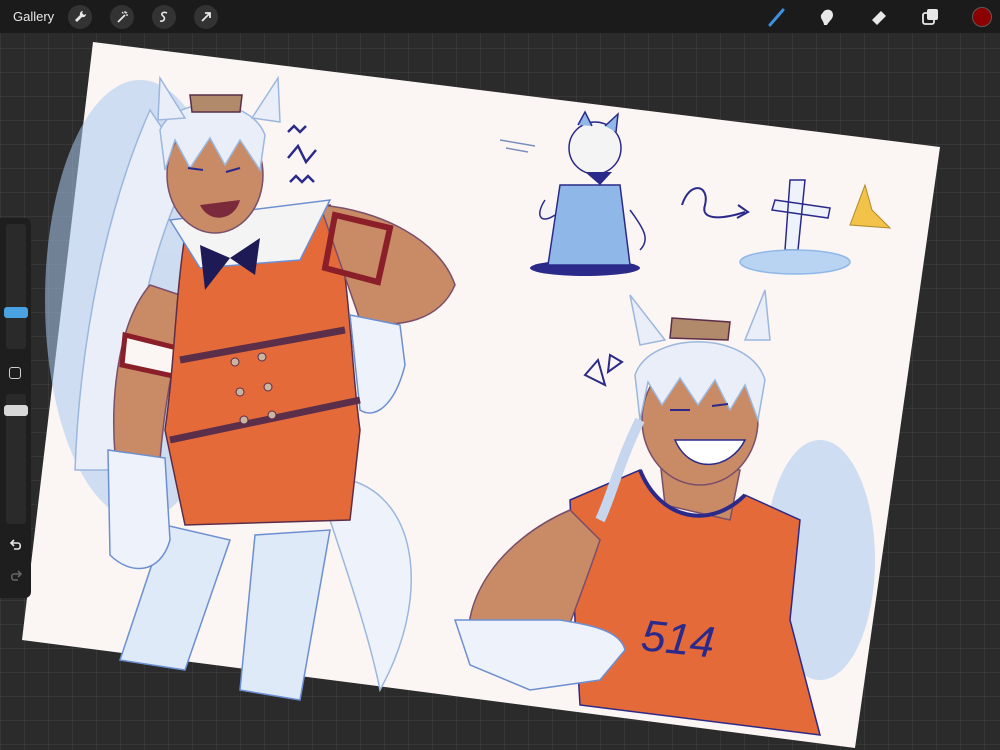  Describe the element at coordinates (15, 373) in the screenshot. I see `modify-button` at that location.